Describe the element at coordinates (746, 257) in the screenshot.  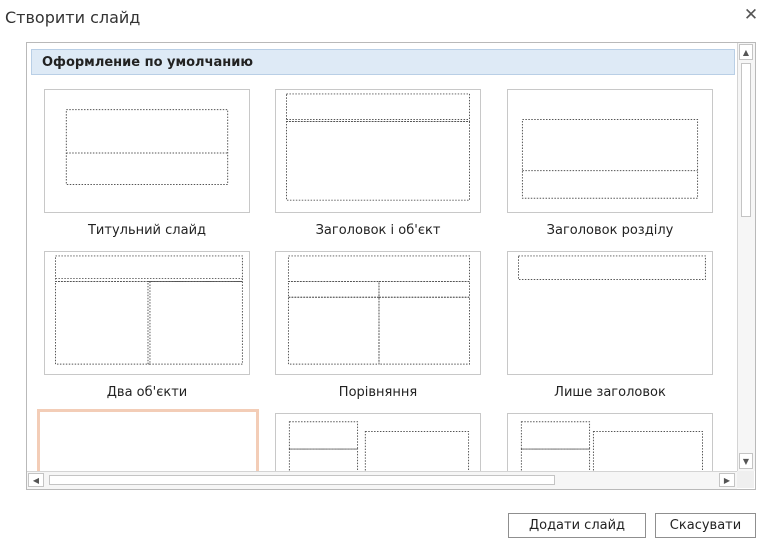
I see `vertical-scrollbar: ▲ ▼` at that location.